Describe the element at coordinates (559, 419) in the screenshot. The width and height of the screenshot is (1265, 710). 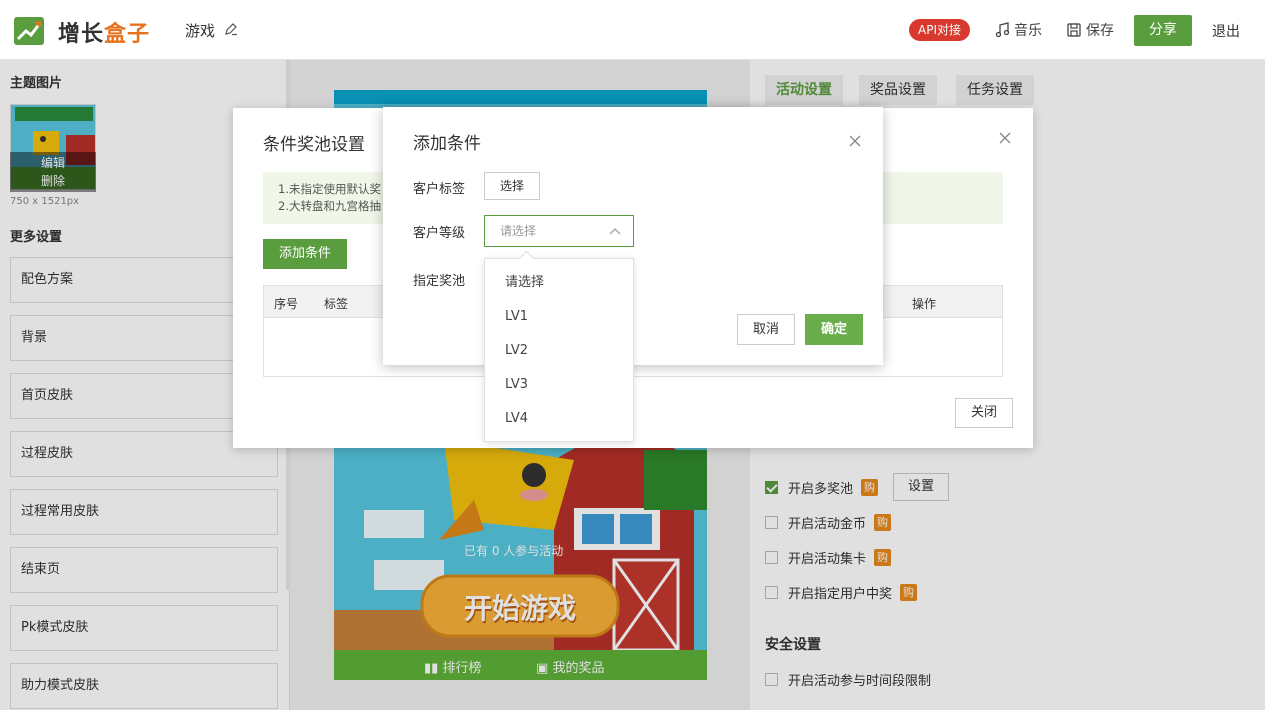
I see `level-option-lv4: LV4` at that location.